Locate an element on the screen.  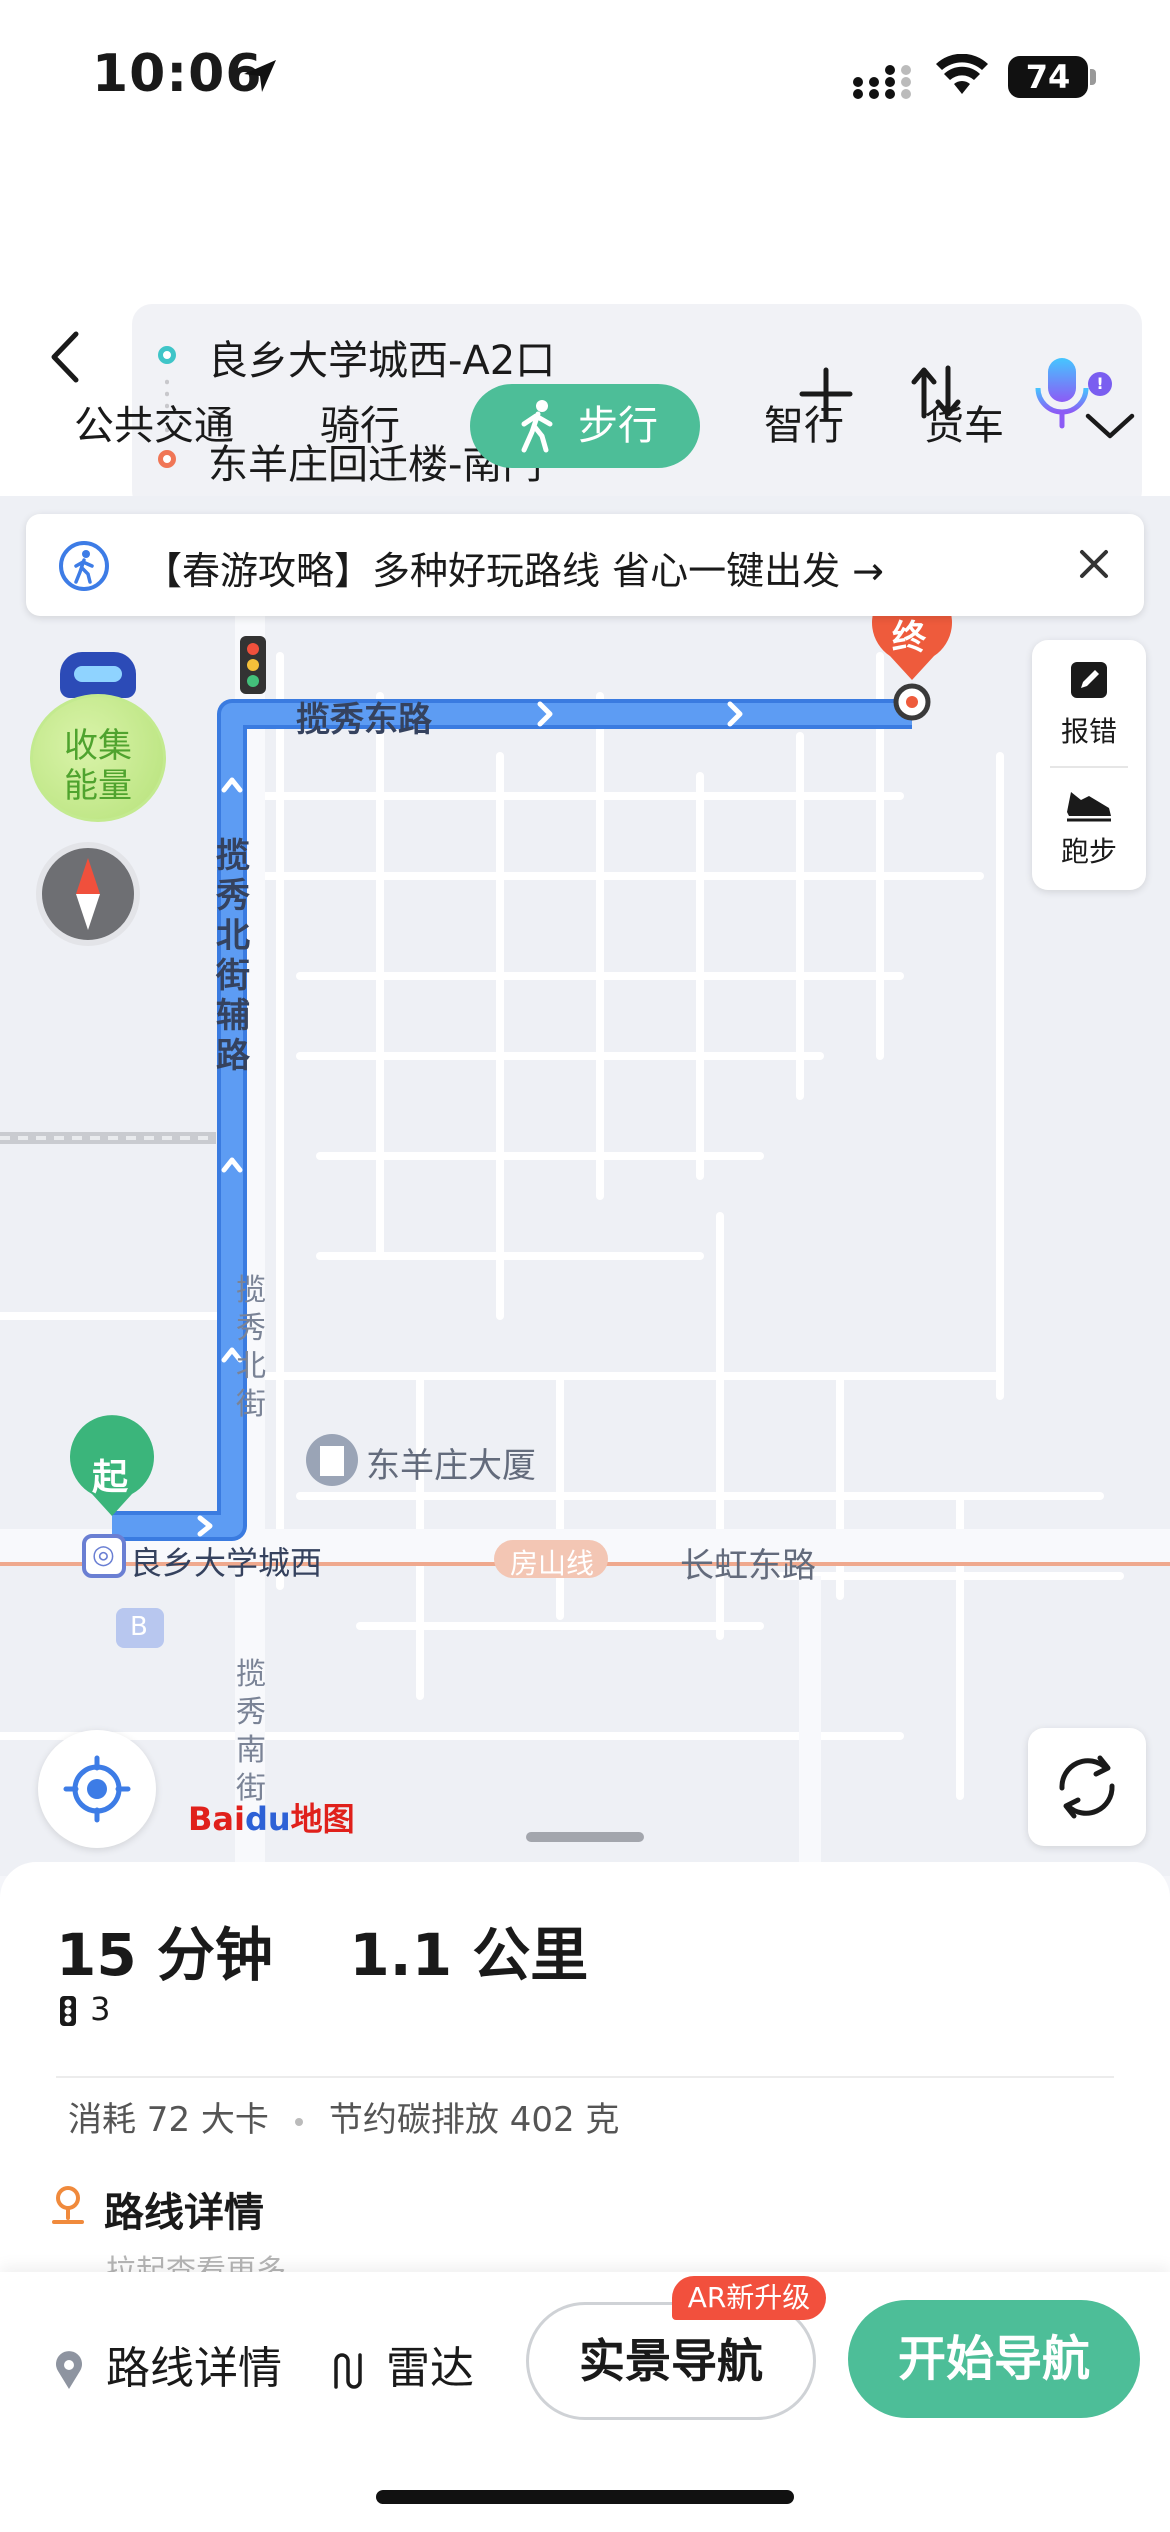
tab-walk-label: 步行 is located at coordinates (618, 426).